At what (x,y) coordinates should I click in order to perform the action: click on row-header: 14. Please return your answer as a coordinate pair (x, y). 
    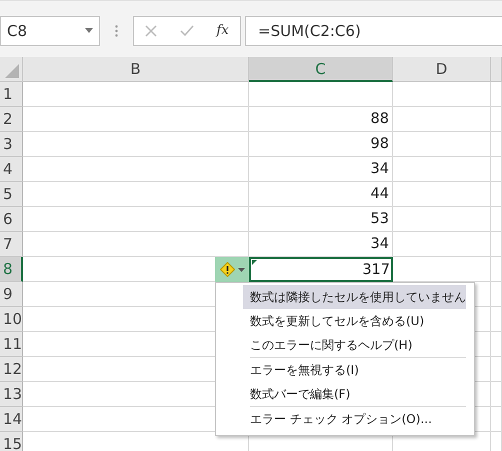
    Looking at the image, I should click on (11, 419).